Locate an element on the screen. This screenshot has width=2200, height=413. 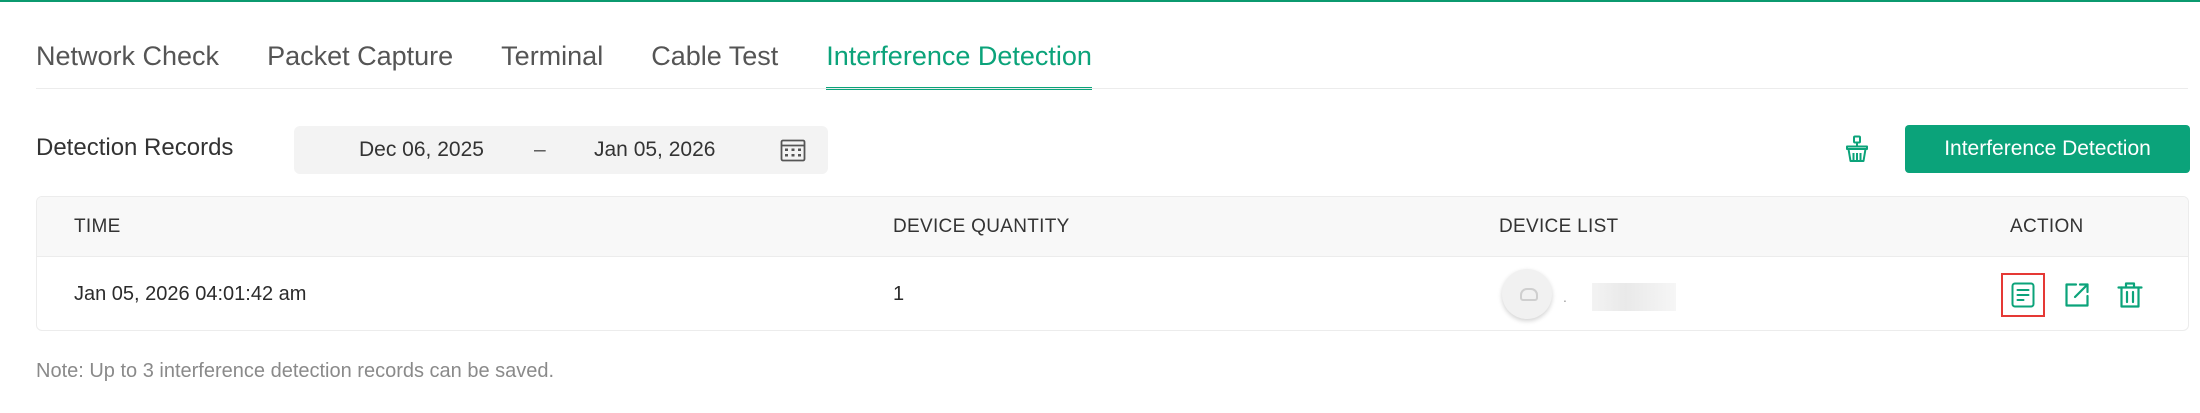
tab-interference-detection: Interference Detection is located at coordinates (959, 60).